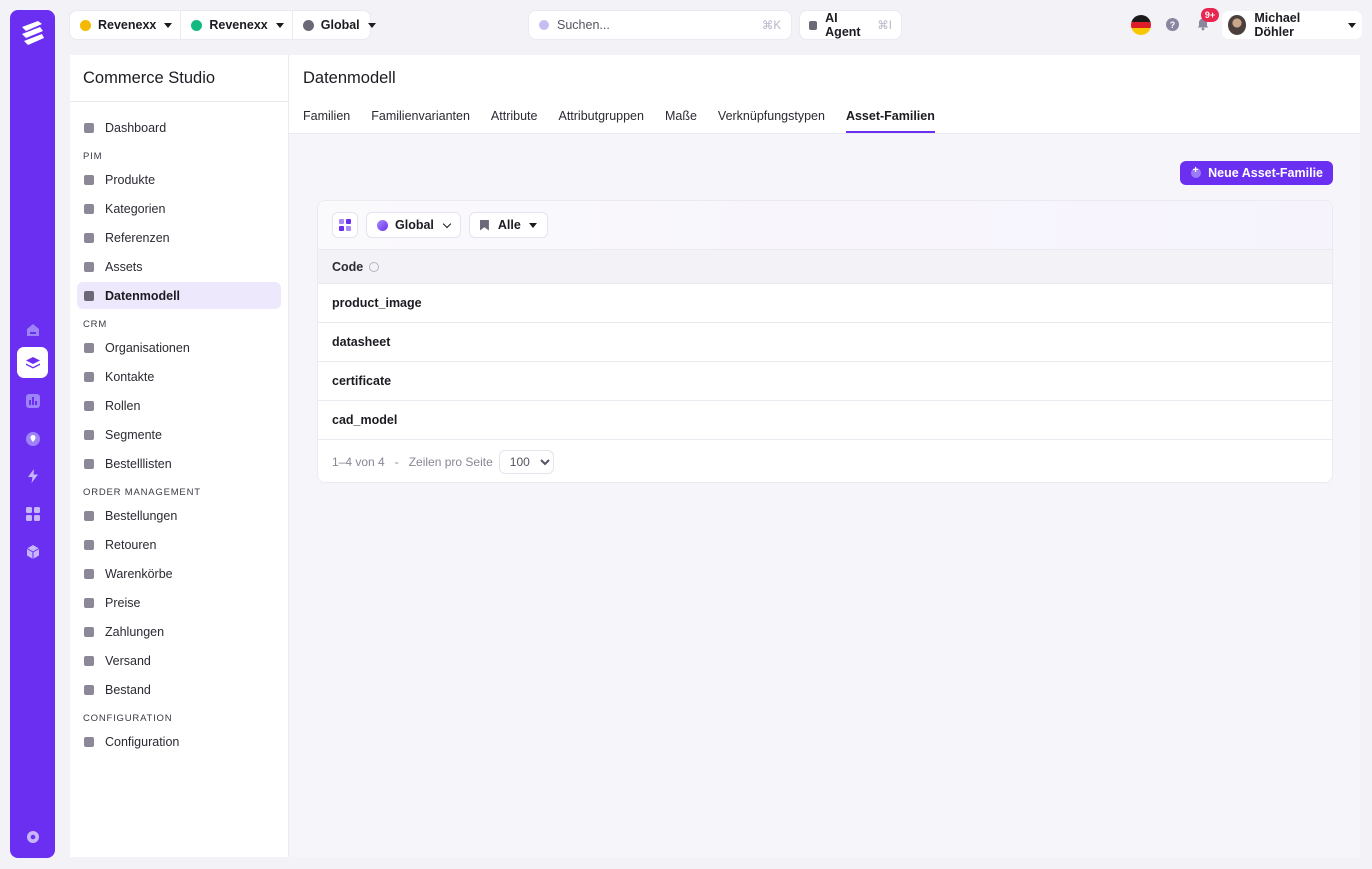 Image resolution: width=1372 pixels, height=869 pixels. What do you see at coordinates (179, 573) in the screenshot?
I see `sidebar-item-warenkoerbe: Warenkörbe` at bounding box center [179, 573].